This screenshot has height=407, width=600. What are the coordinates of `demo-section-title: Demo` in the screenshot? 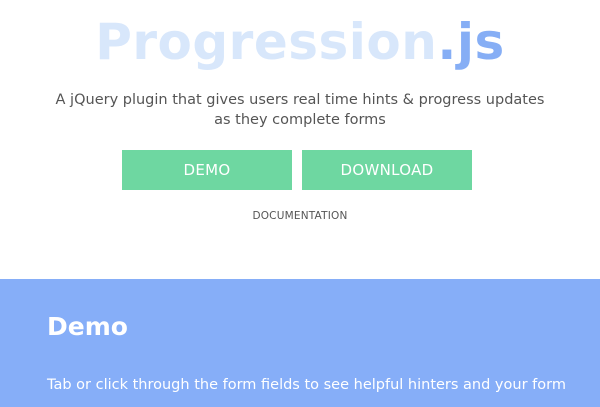 It's located at (87, 326).